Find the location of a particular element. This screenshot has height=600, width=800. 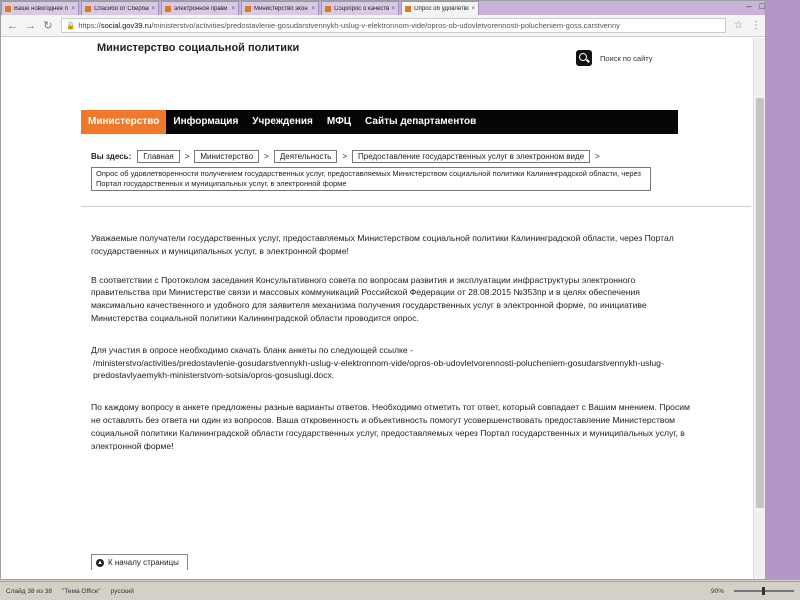

breadcrumb-activities: Деятельность is located at coordinates (305, 156).